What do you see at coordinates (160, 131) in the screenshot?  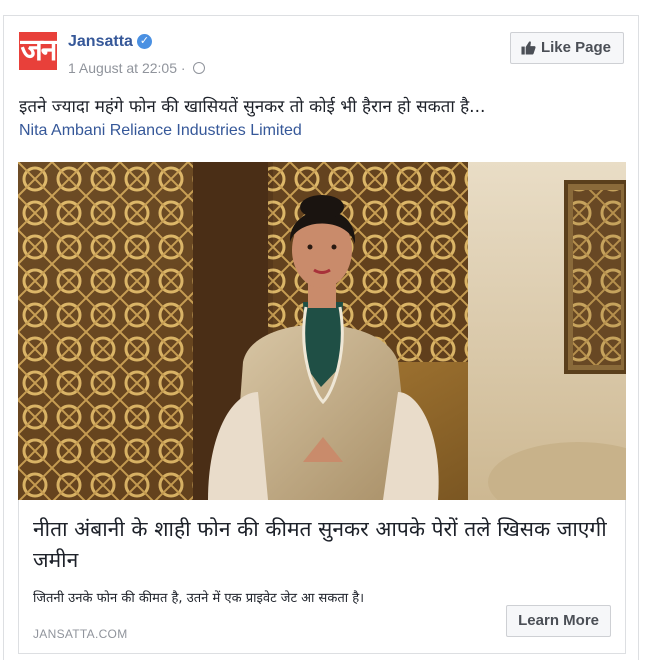 I see `tagged-page-link: Nita Ambani Reliance Industries Limited` at bounding box center [160, 131].